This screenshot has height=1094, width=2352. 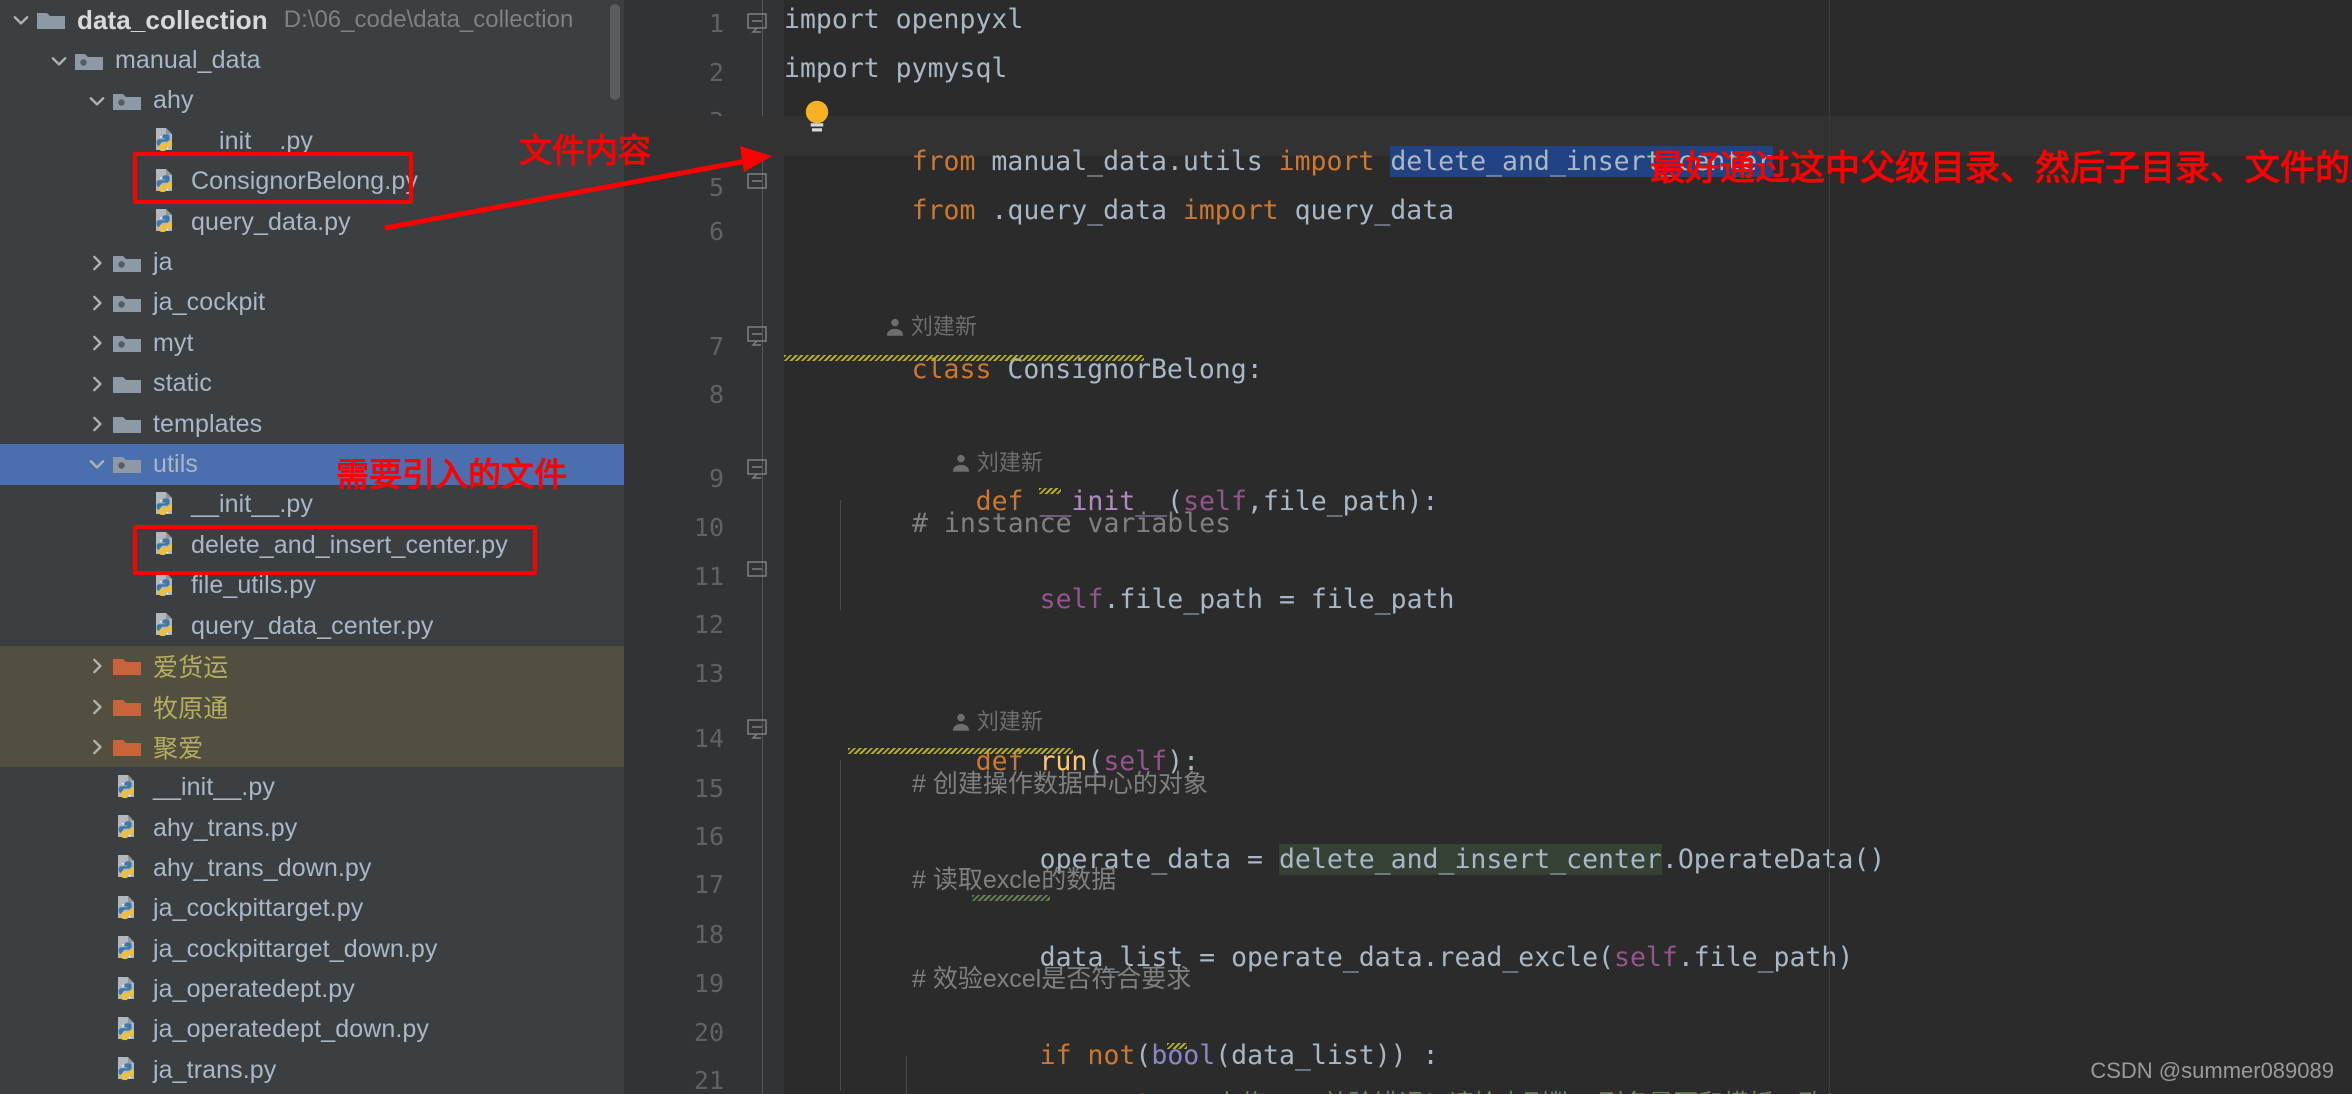 What do you see at coordinates (1230, 210) in the screenshot?
I see `code-line-5-import: import` at bounding box center [1230, 210].